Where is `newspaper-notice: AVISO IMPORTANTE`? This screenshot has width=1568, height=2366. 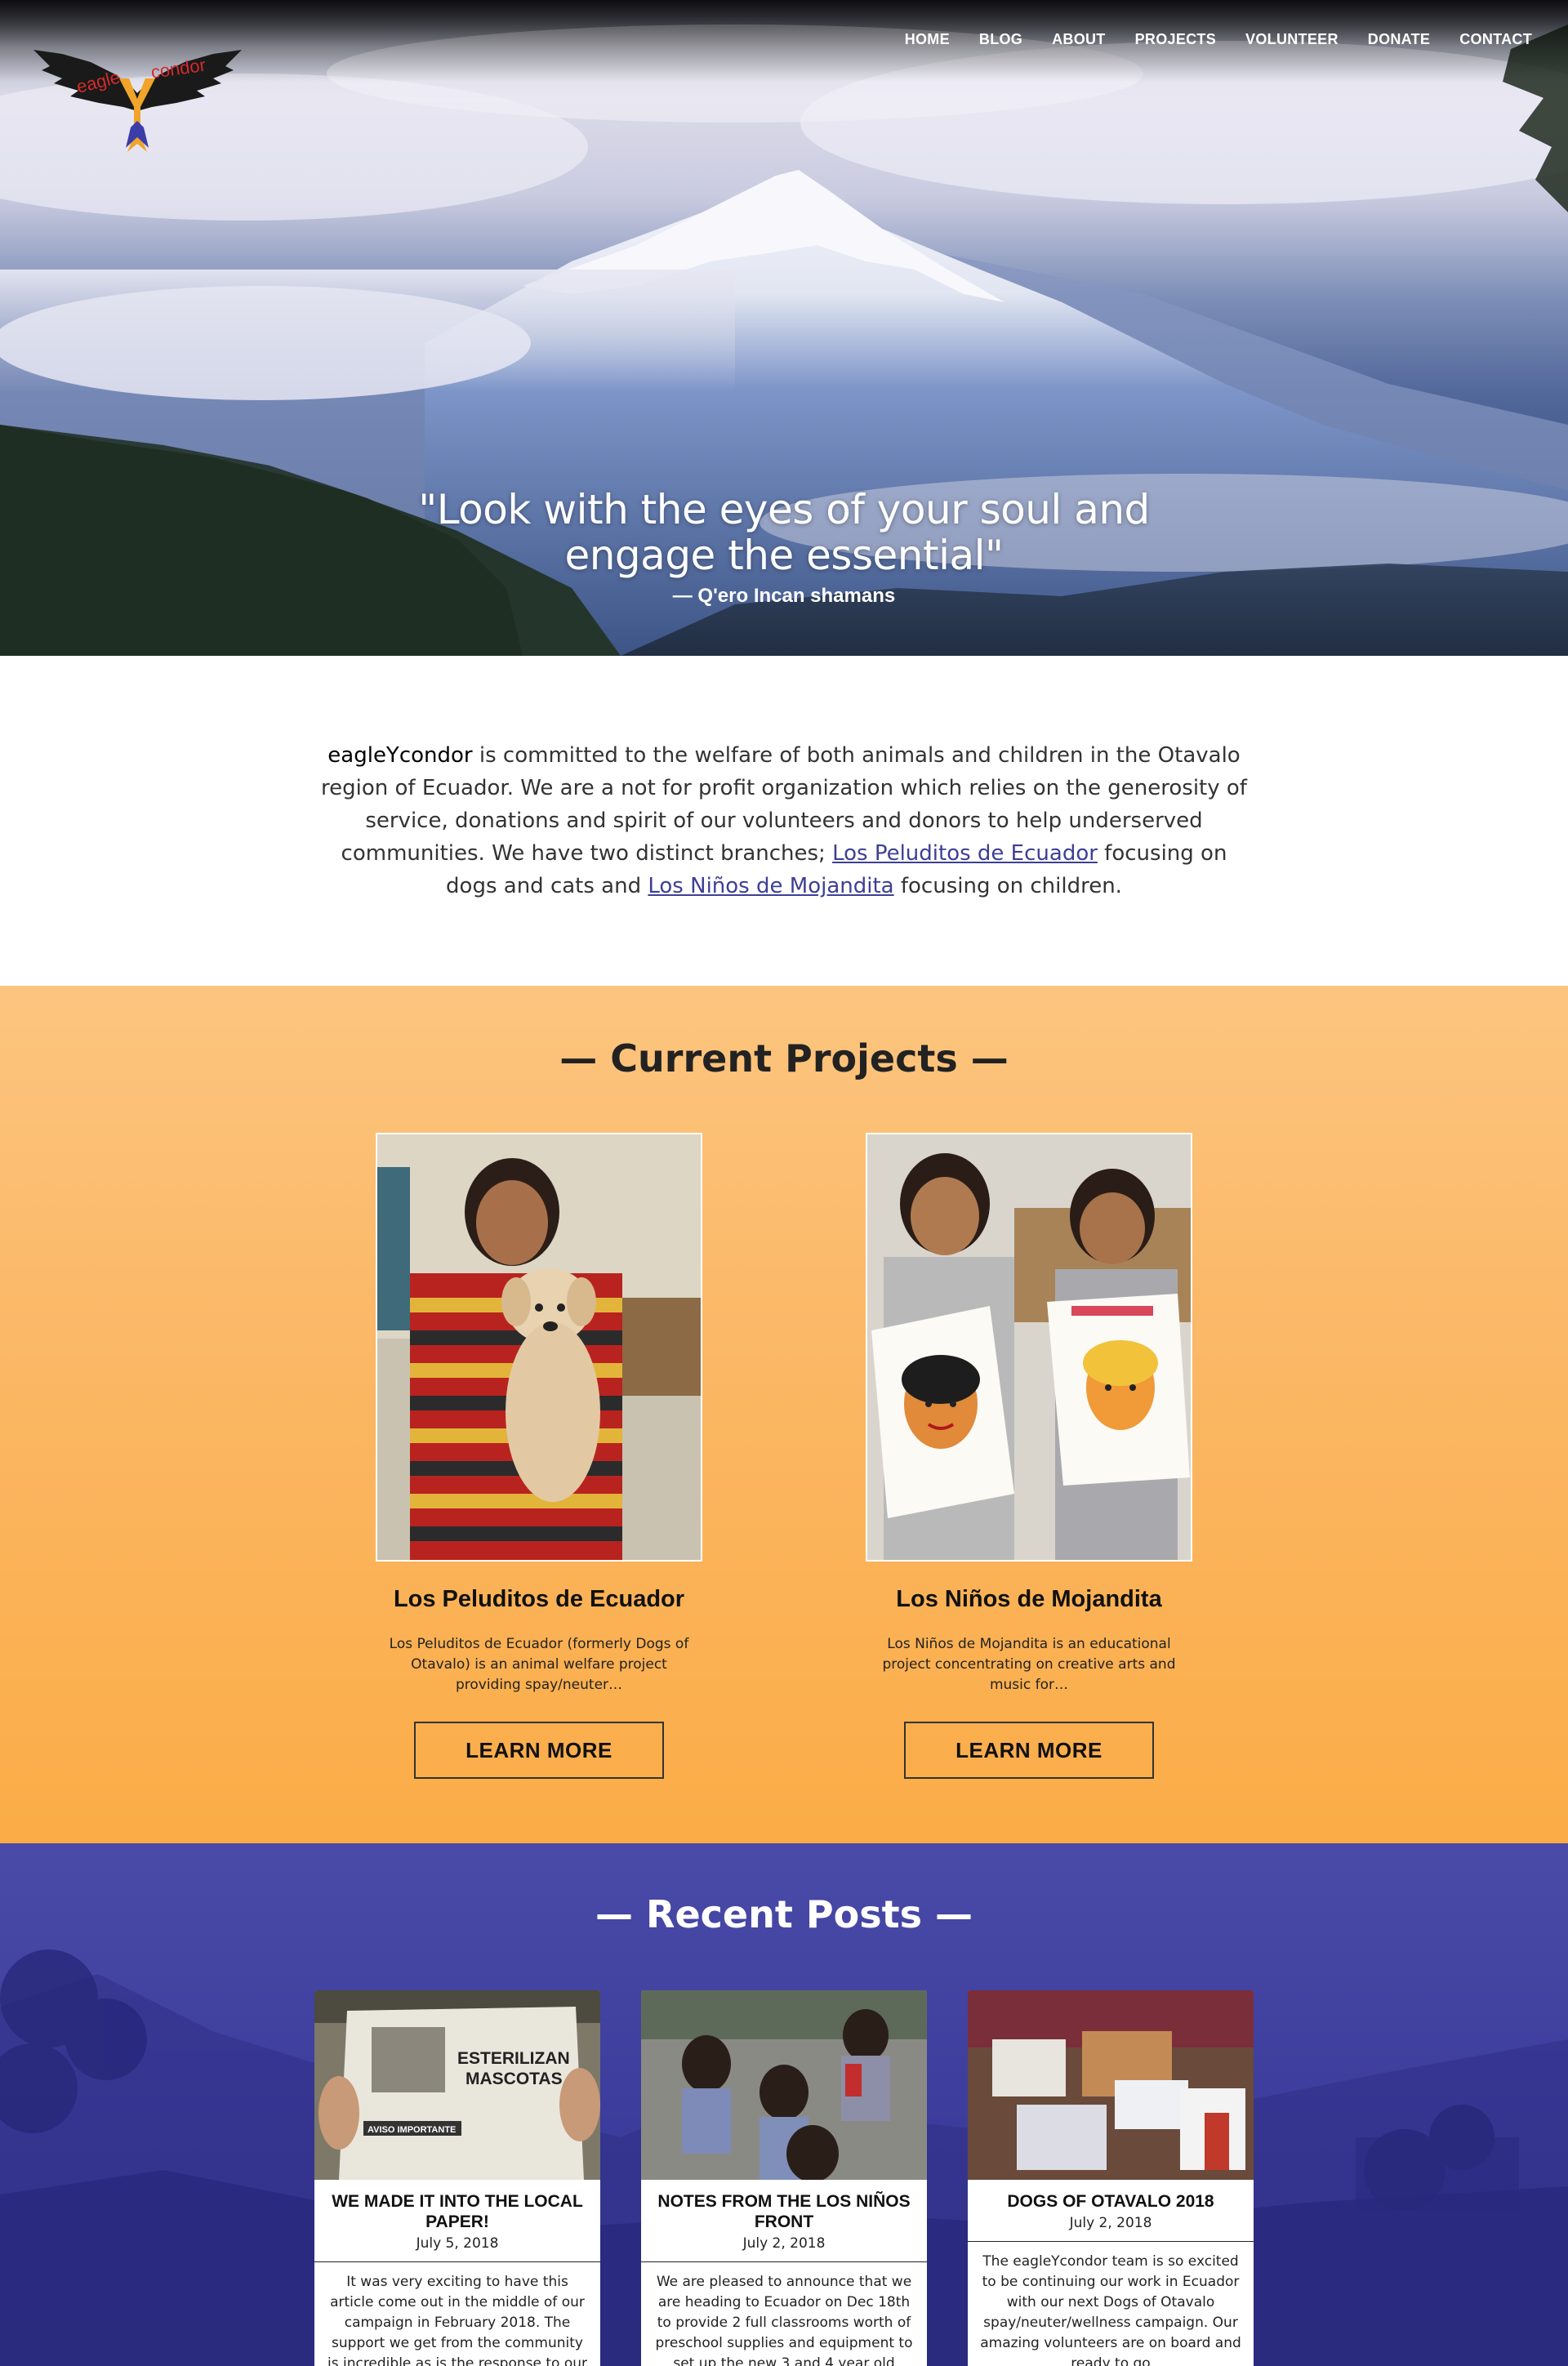
newspaper-notice: AVISO IMPORTANTE is located at coordinates (412, 2130).